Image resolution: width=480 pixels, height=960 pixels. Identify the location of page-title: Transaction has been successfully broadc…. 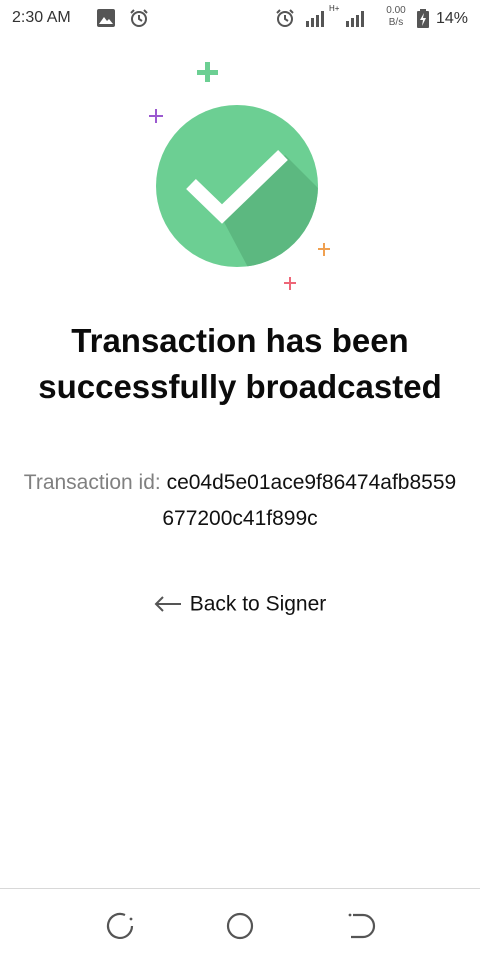
(240, 364).